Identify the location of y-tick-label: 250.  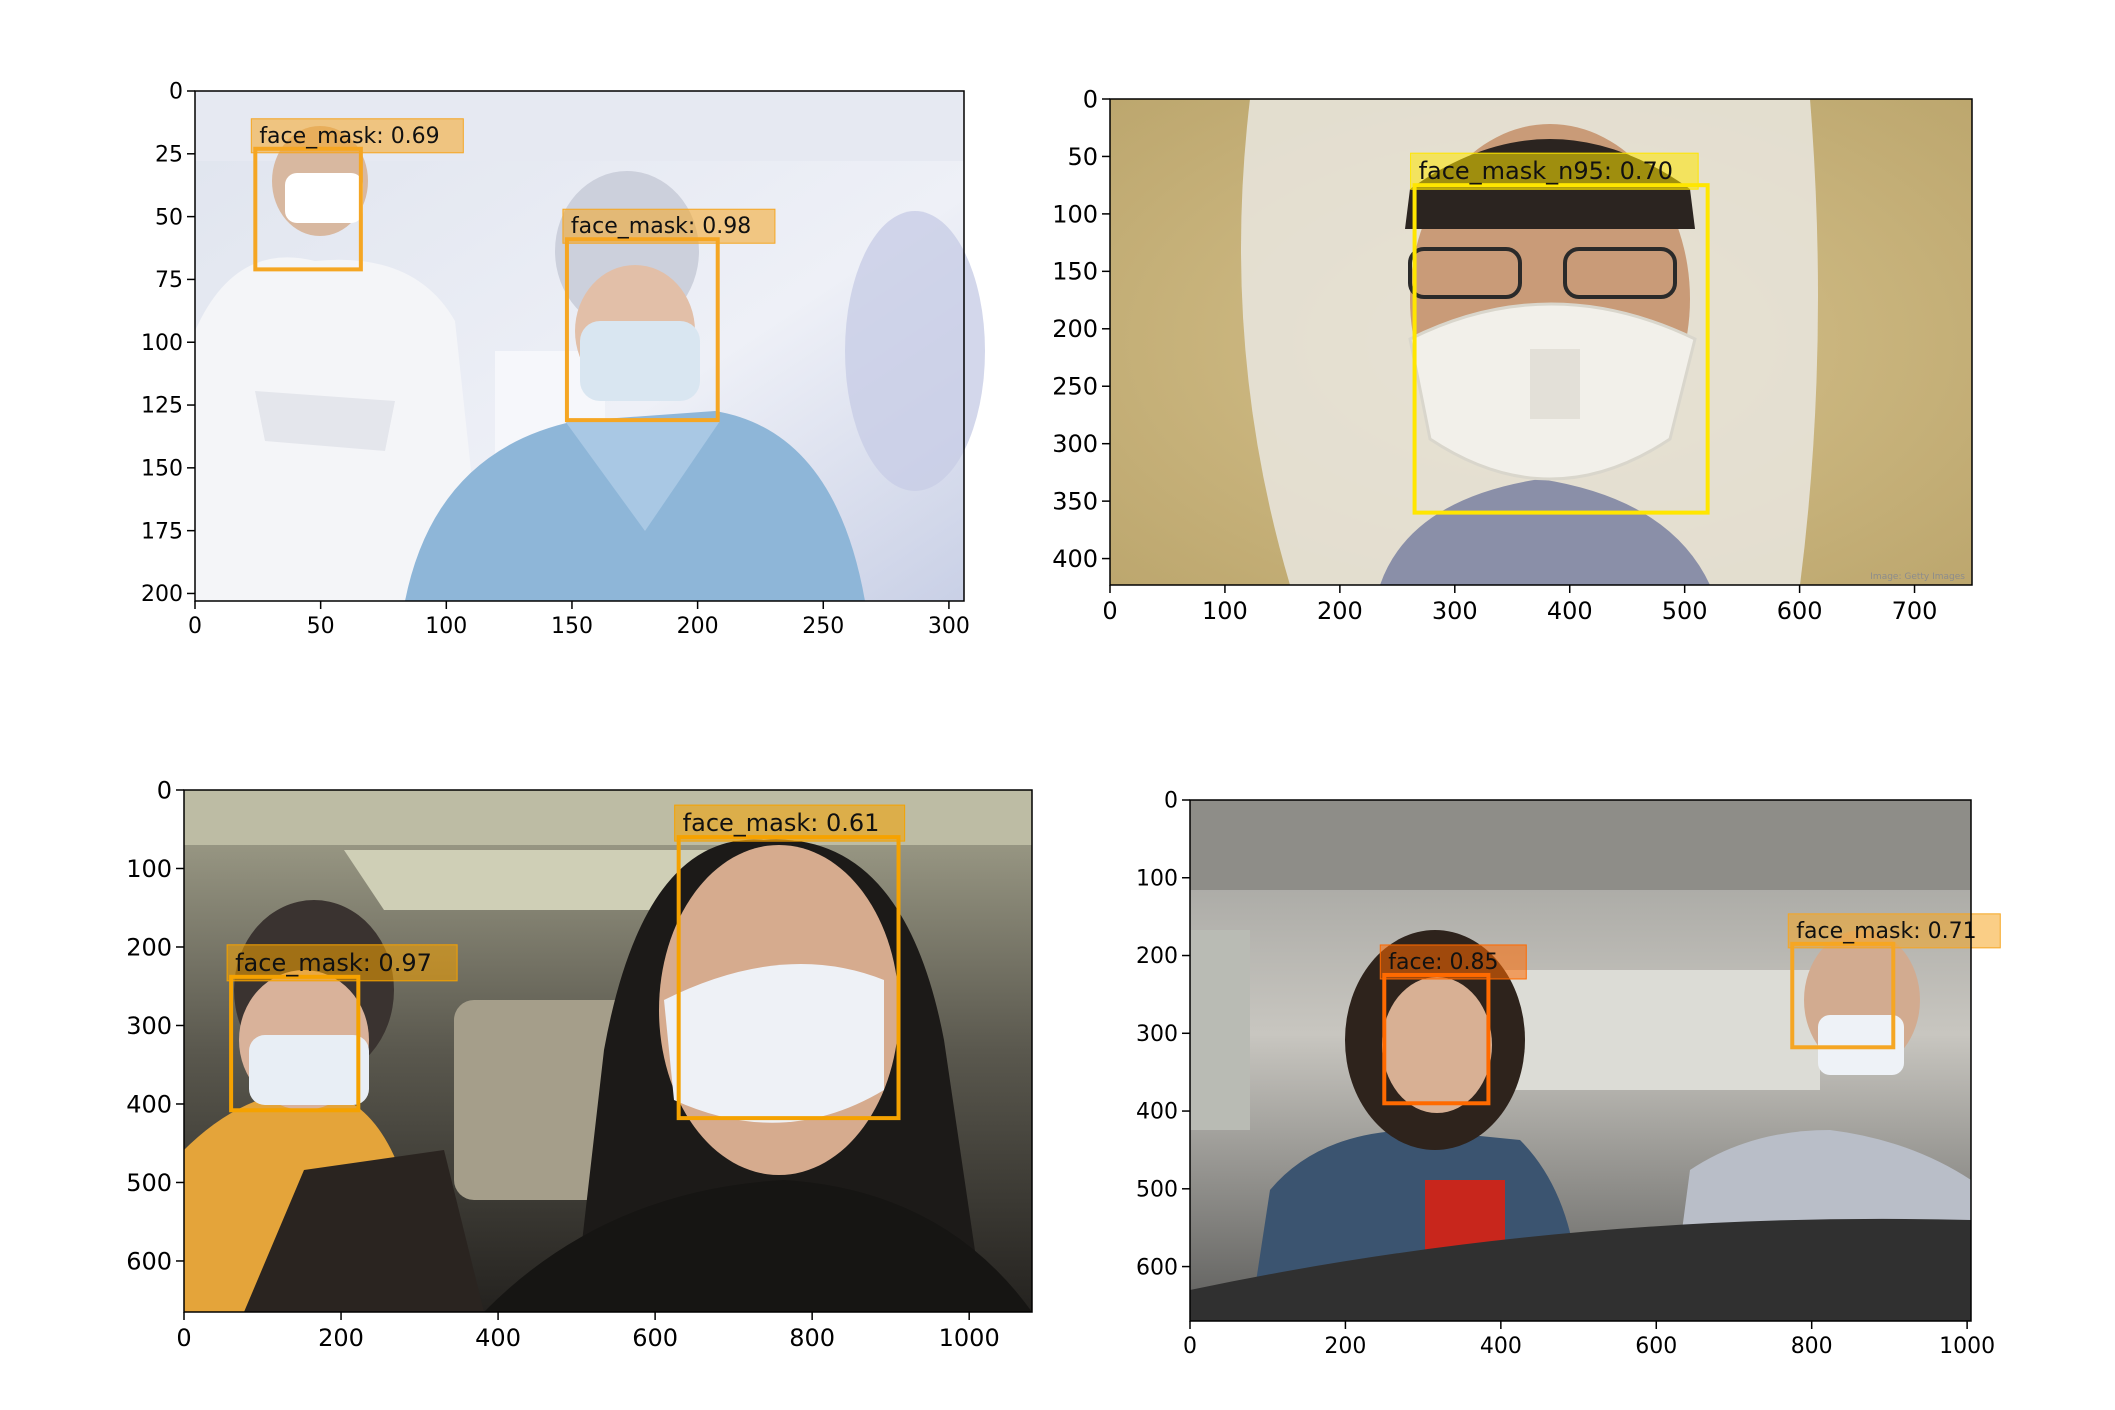
(1075, 387).